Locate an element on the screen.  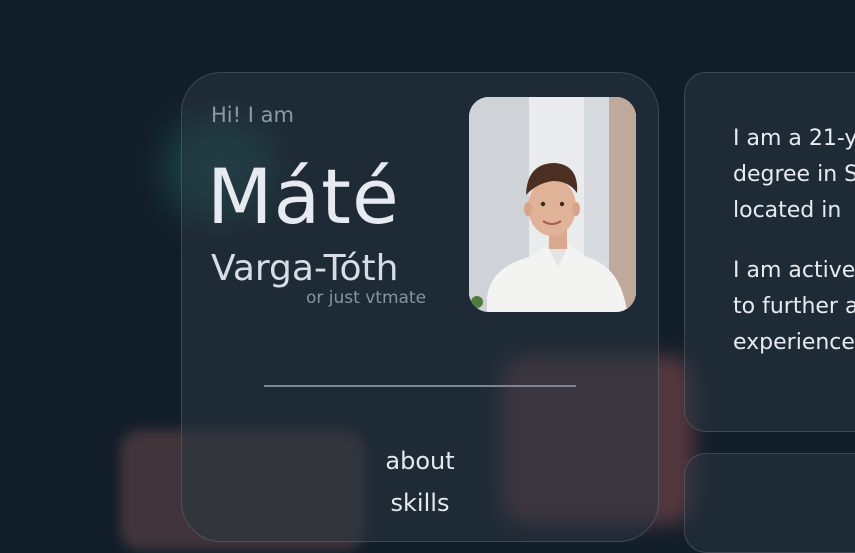
bio-paragraph-1: I am a 21-y degree in S located in is located at coordinates (794, 175).